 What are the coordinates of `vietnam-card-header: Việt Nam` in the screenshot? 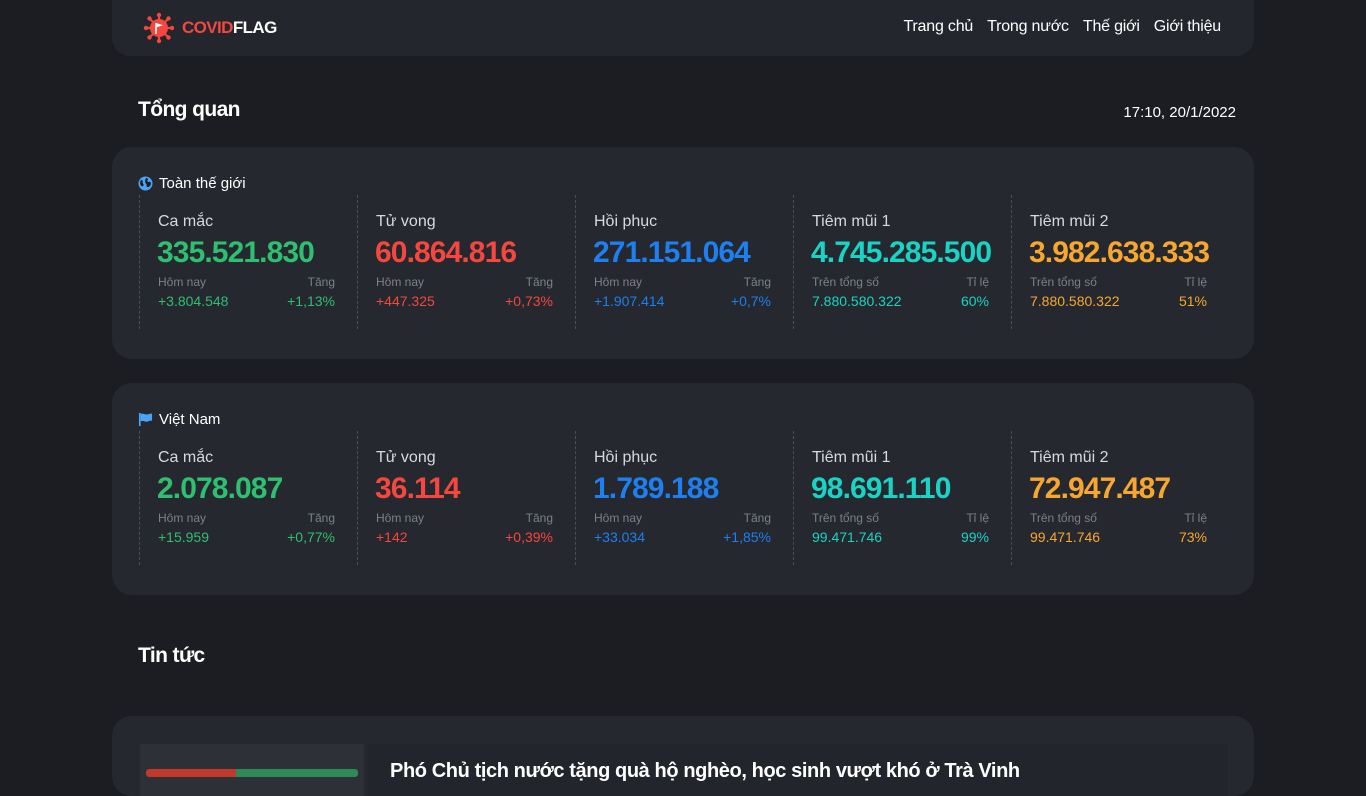 It's located at (179, 419).